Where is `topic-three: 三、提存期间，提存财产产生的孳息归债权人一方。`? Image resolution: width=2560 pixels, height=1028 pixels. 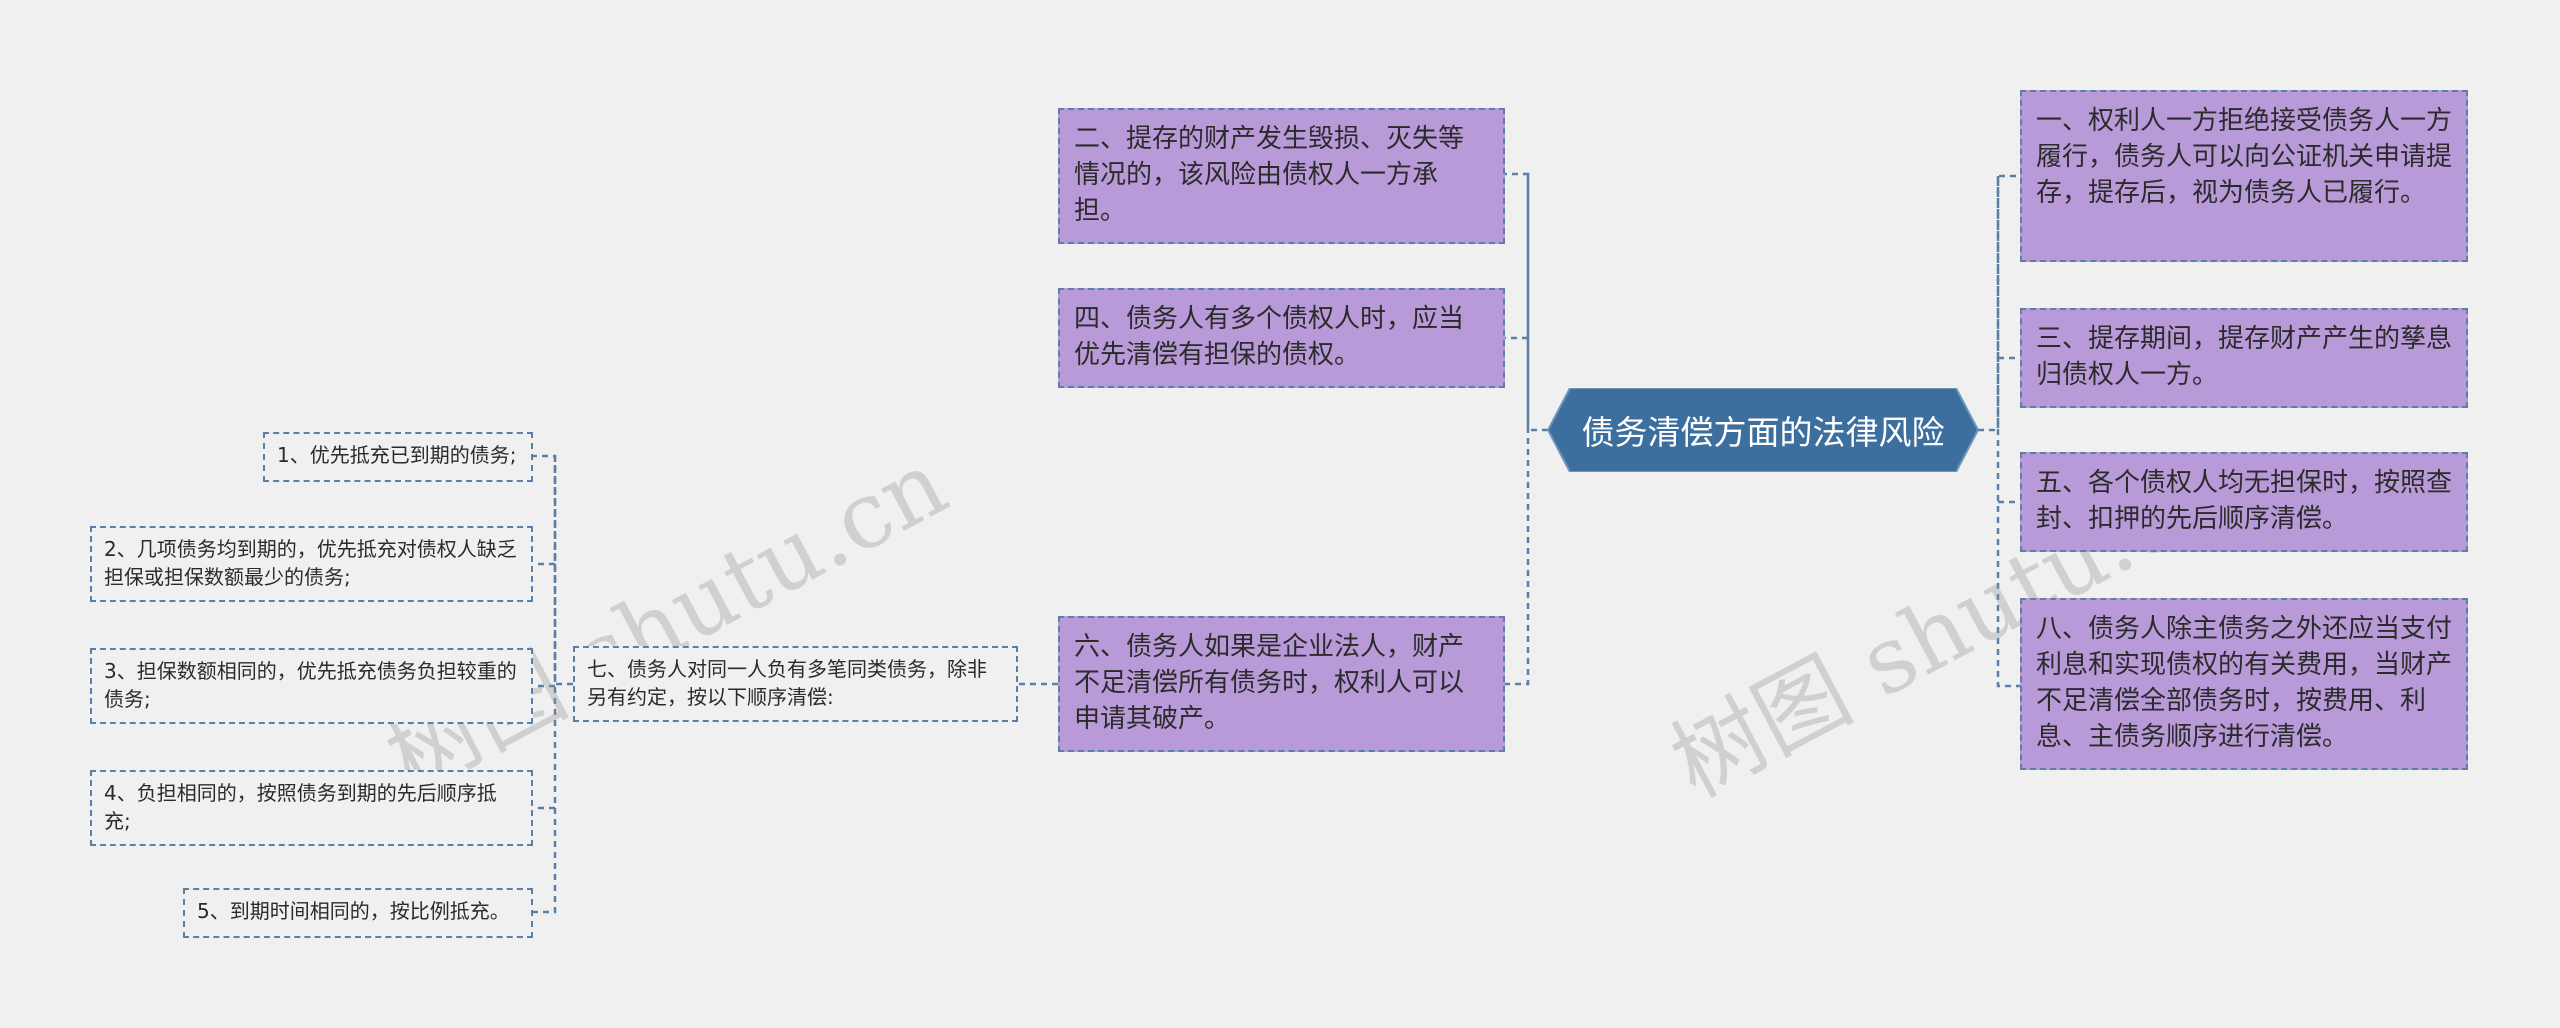 topic-three: 三、提存期间，提存财产产生的孳息归债权人一方。 is located at coordinates (2244, 358).